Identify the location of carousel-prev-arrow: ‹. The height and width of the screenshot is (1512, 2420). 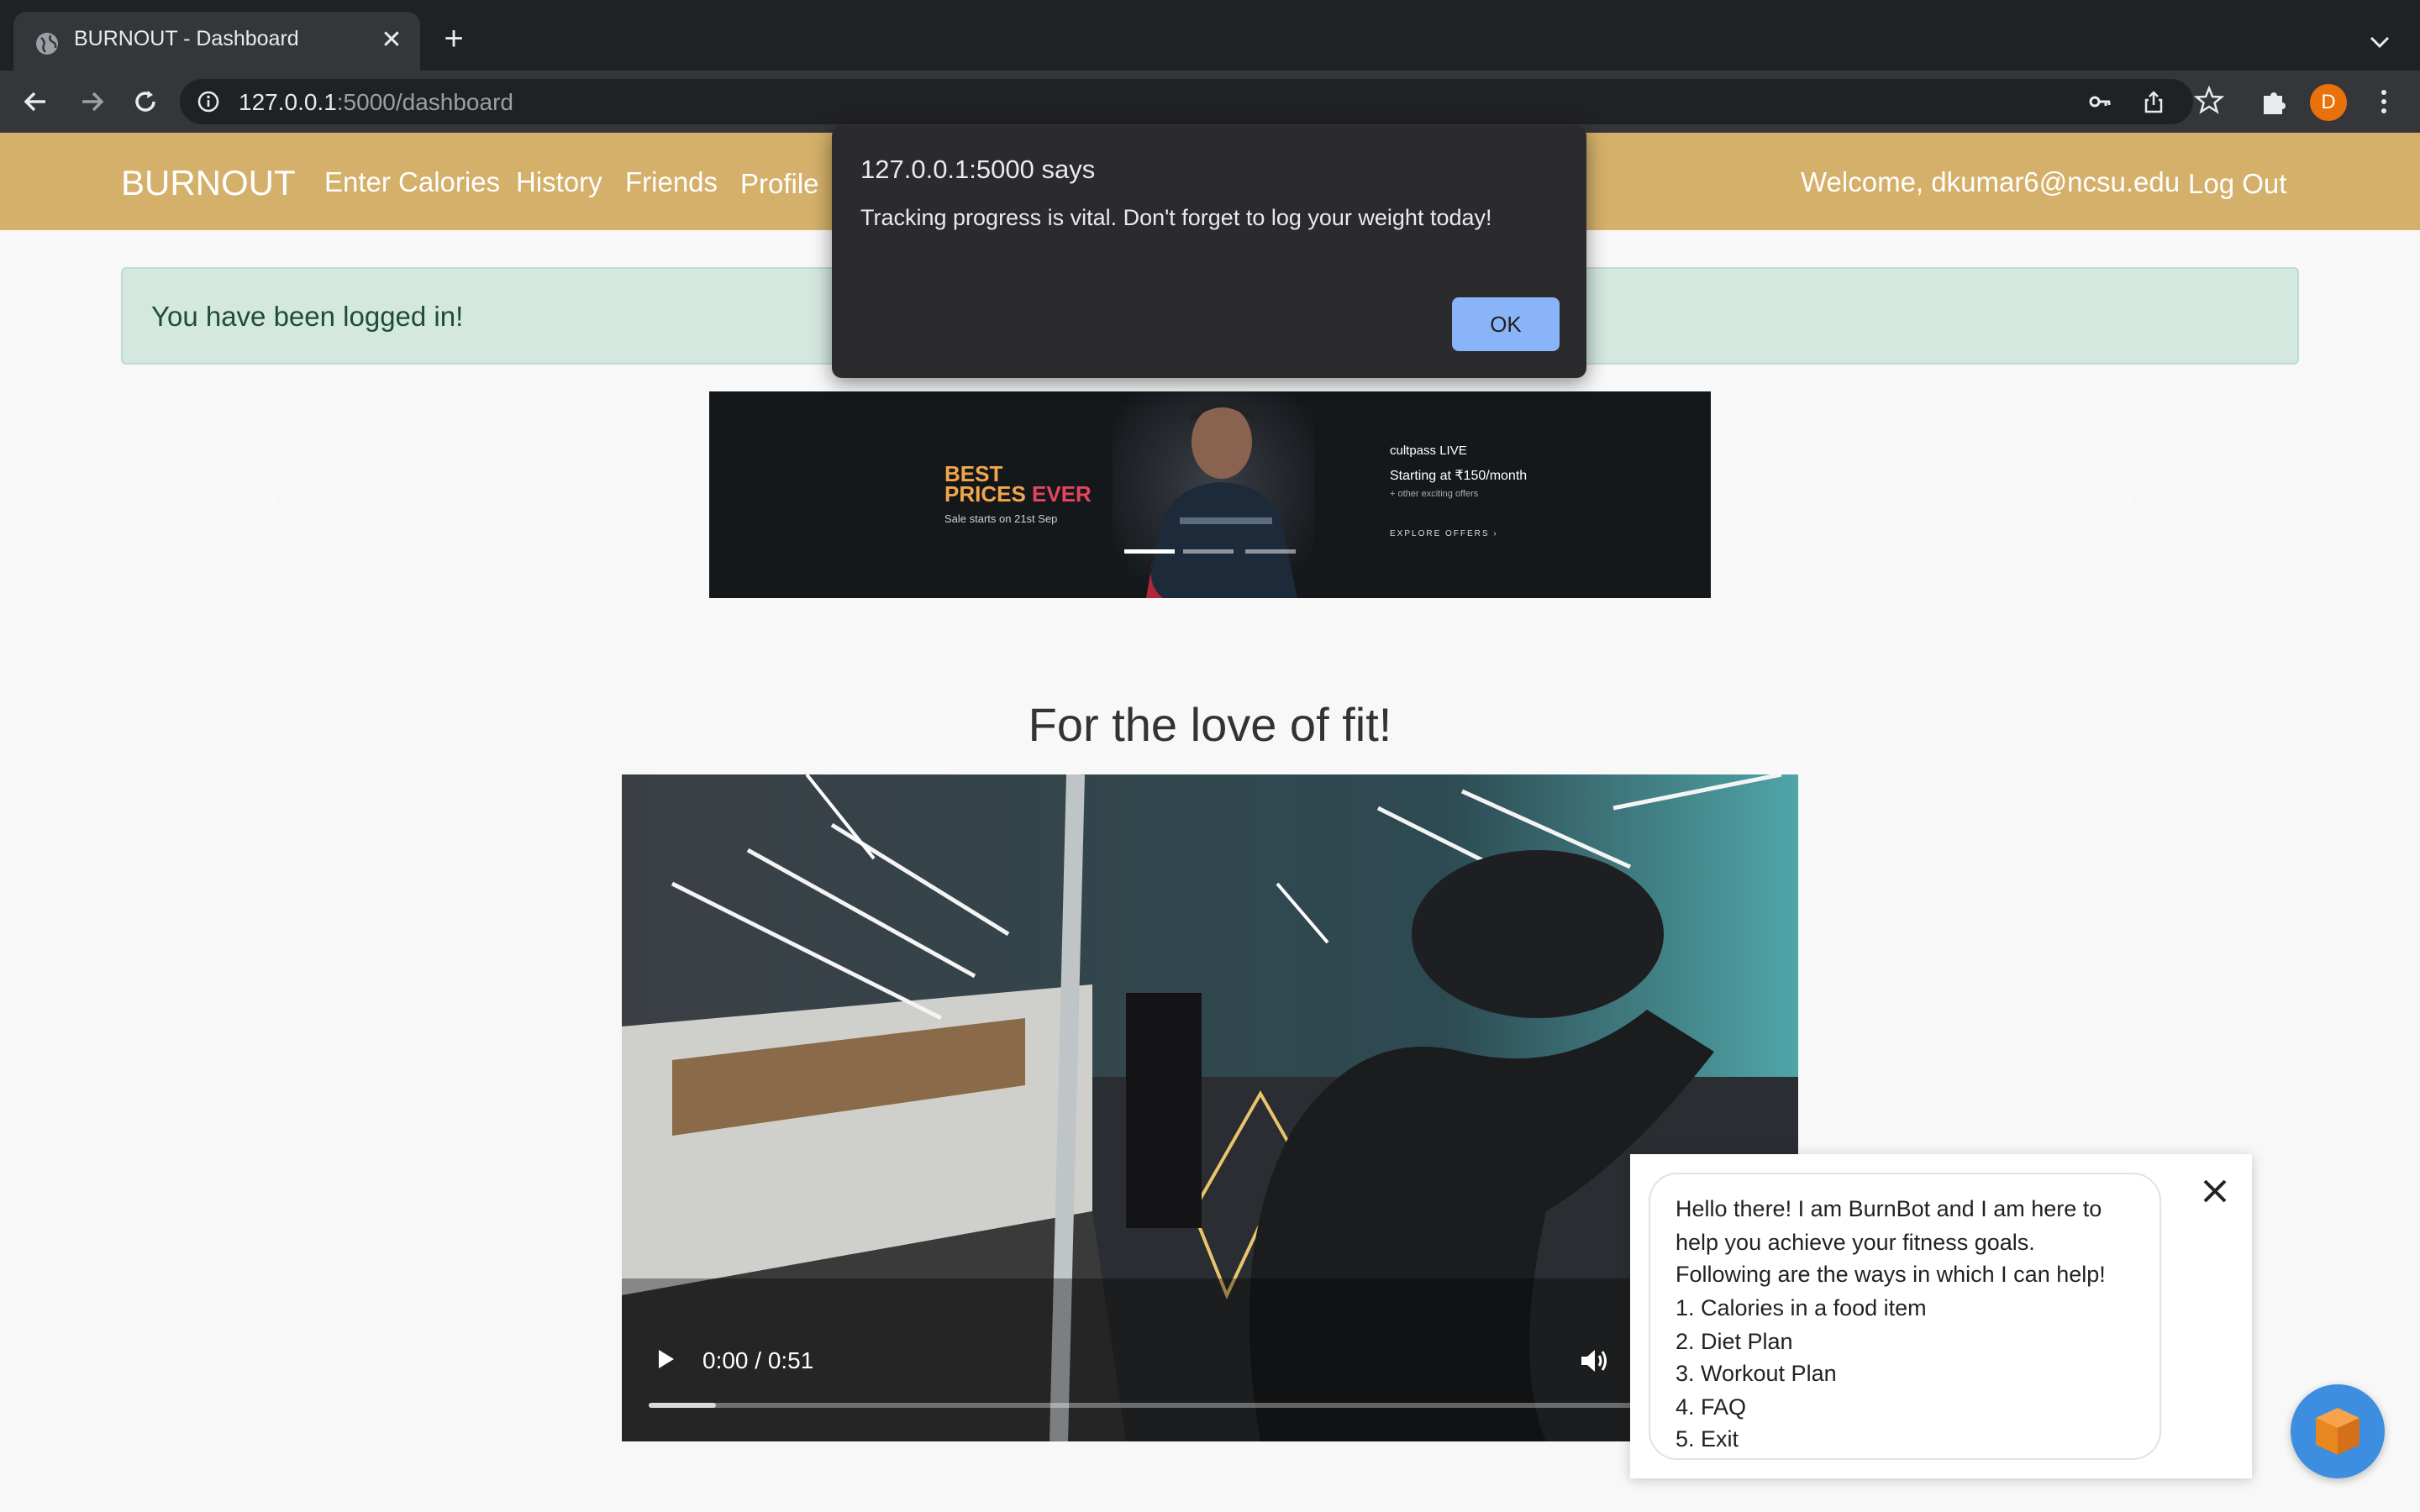
(284, 494).